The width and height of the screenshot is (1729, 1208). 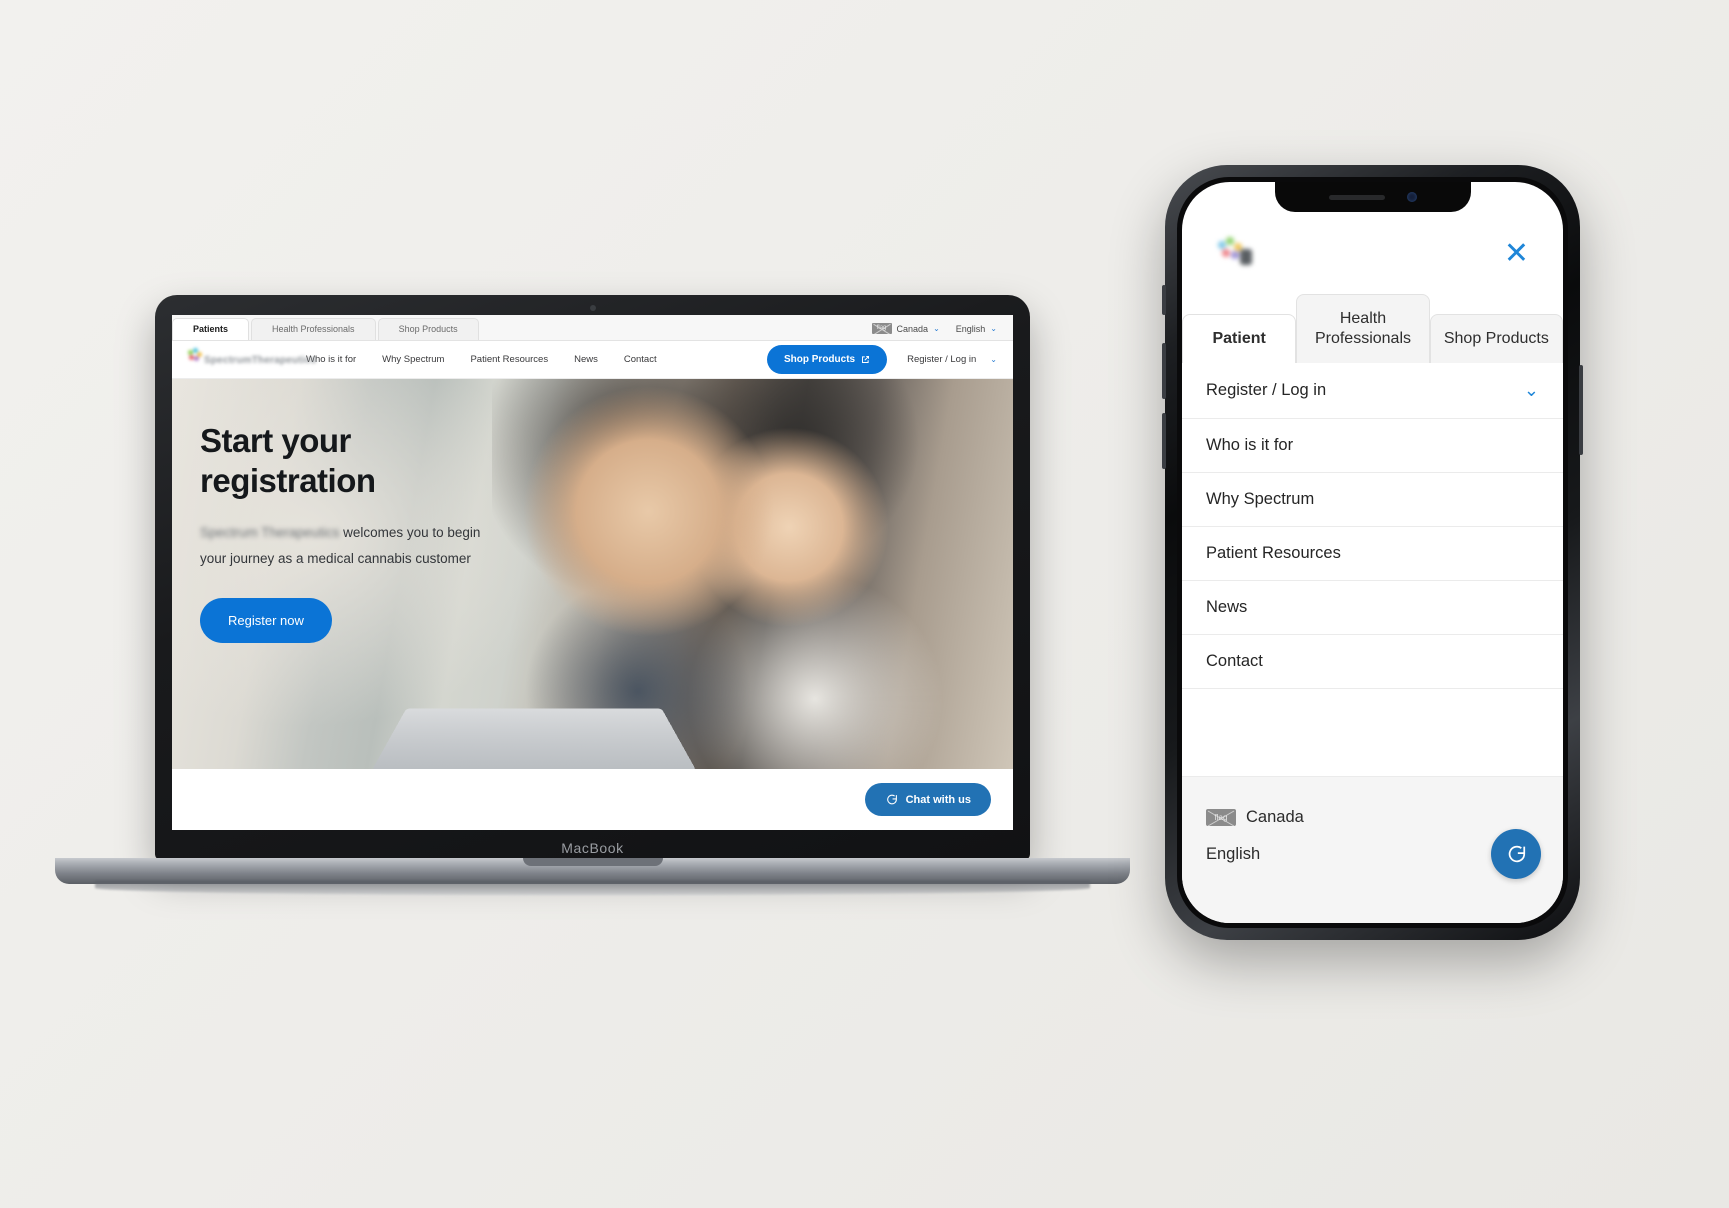 What do you see at coordinates (592, 308) in the screenshot?
I see `webcam-icon` at bounding box center [592, 308].